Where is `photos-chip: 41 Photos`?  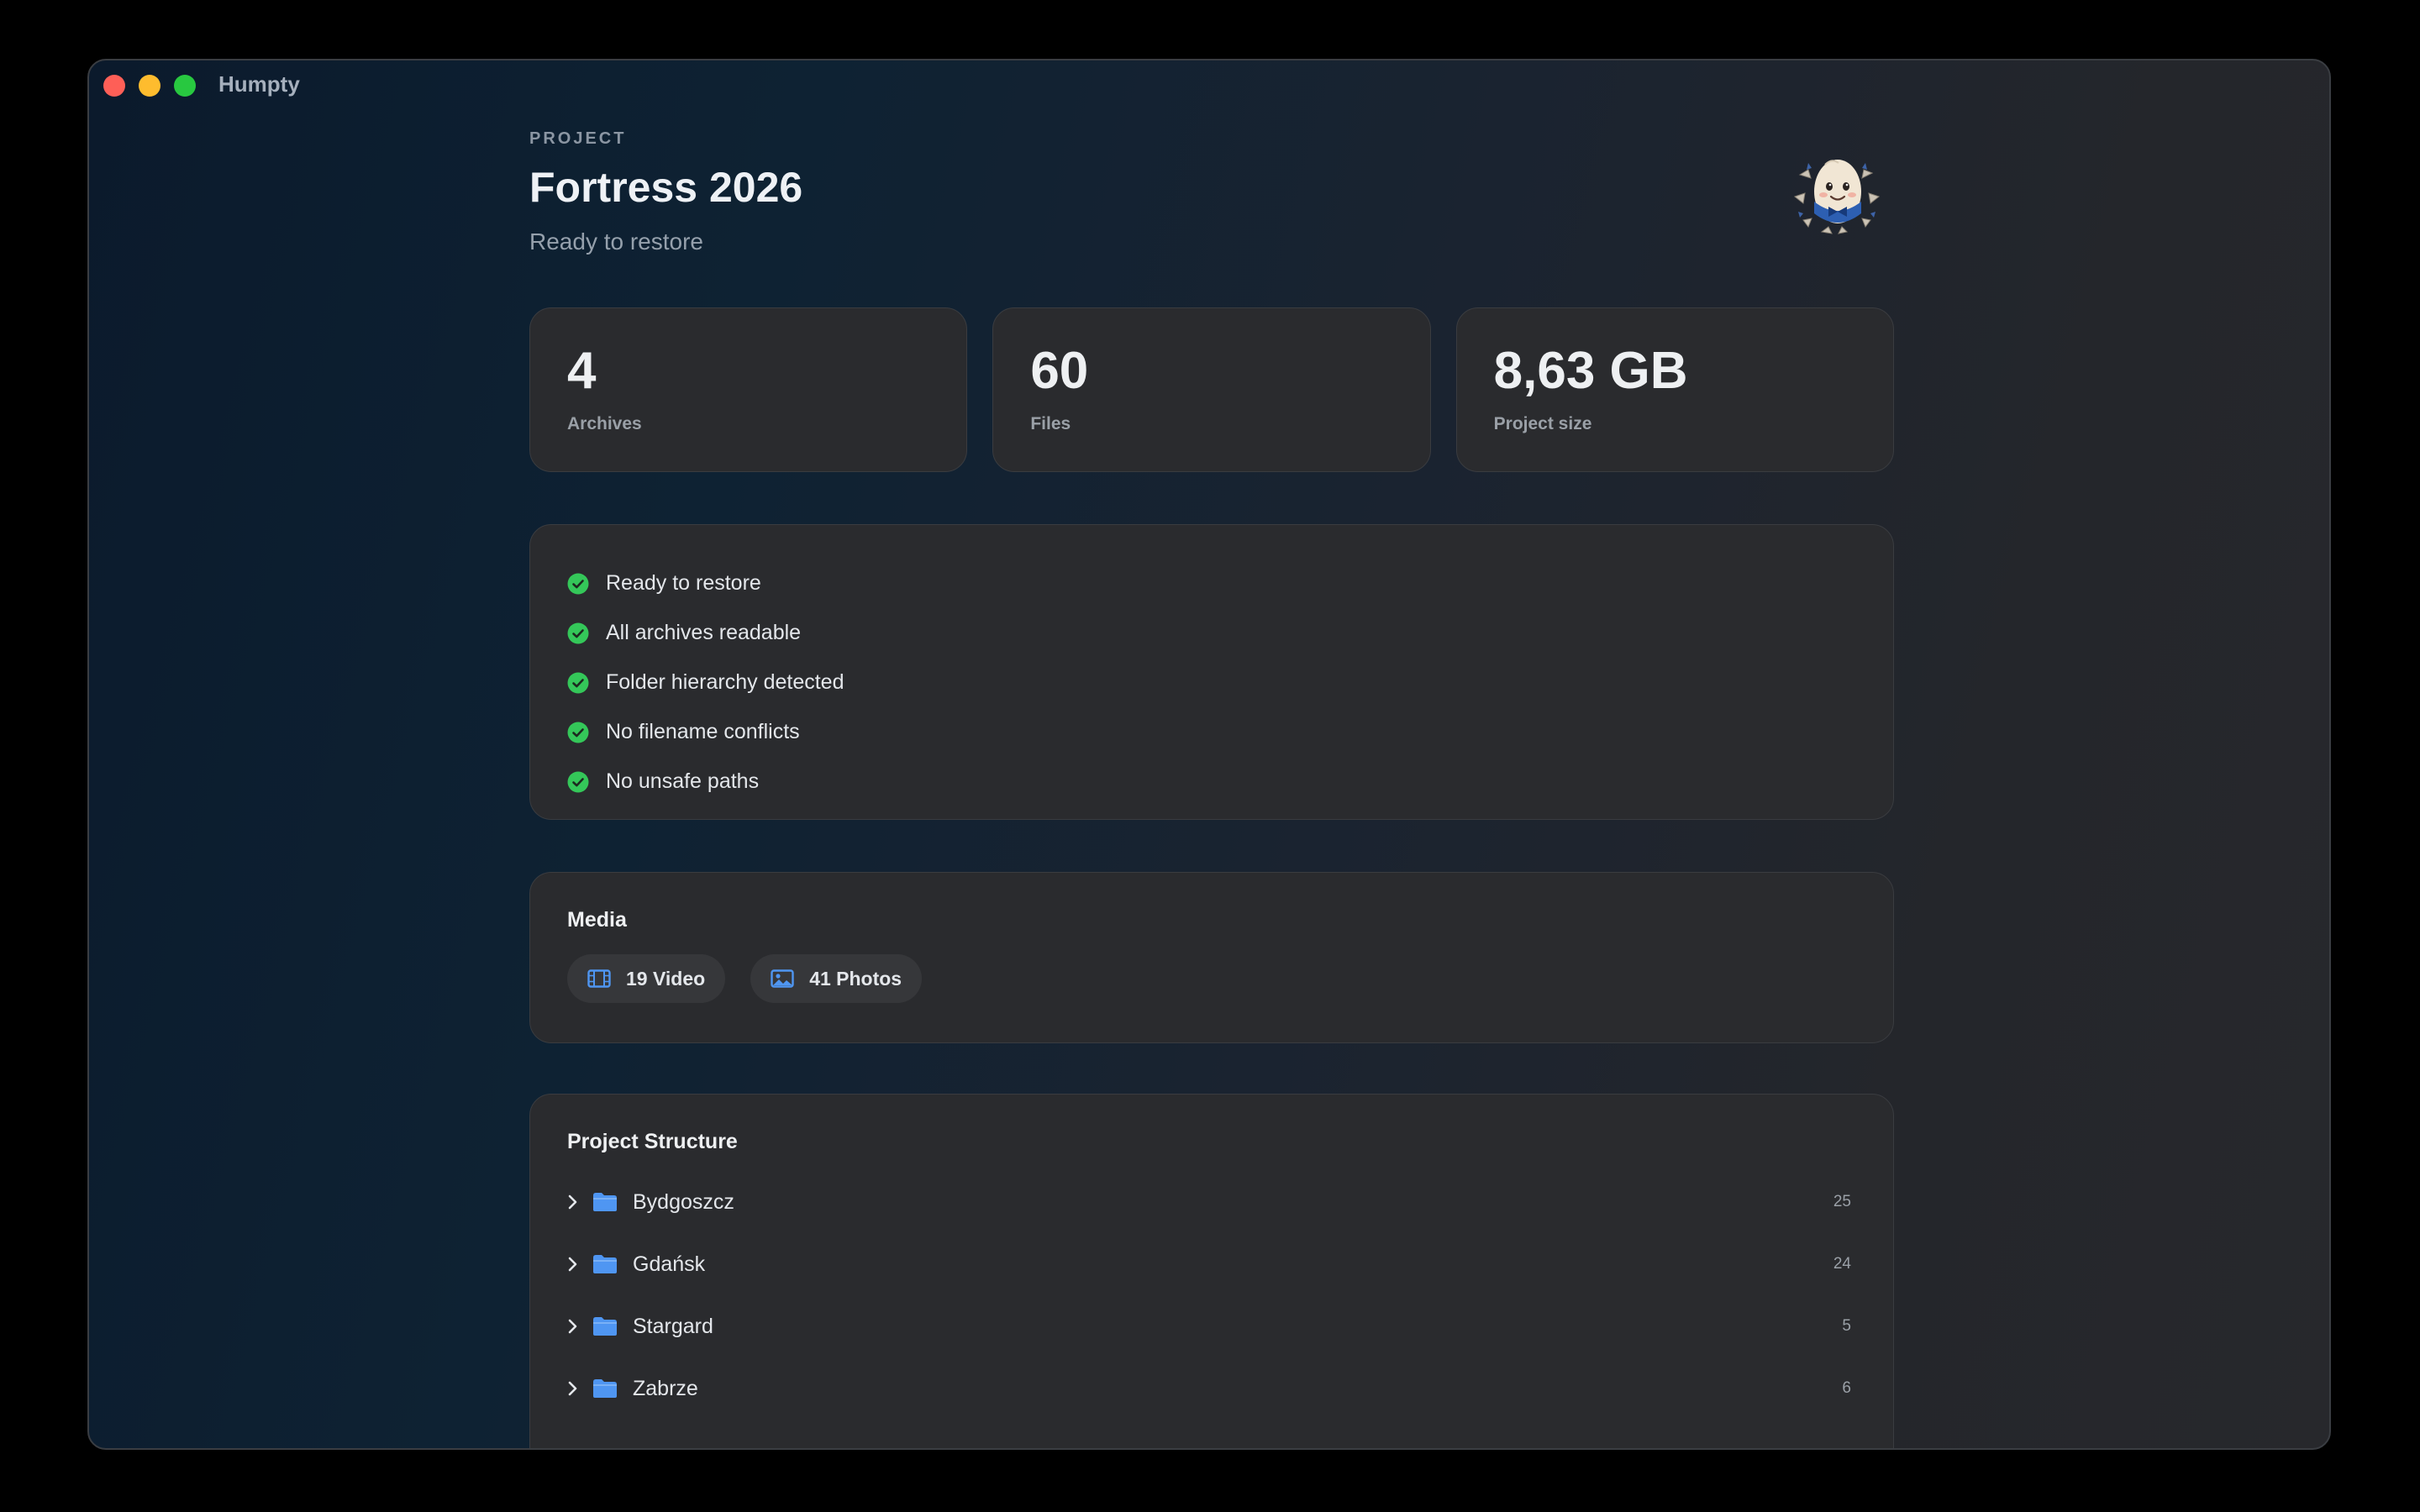 photos-chip: 41 Photos is located at coordinates (837, 978).